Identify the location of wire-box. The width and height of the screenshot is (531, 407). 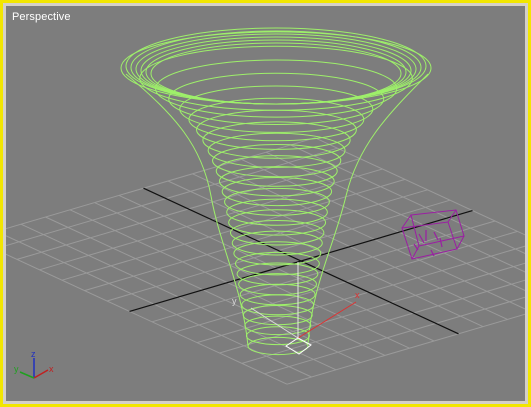
(433, 234).